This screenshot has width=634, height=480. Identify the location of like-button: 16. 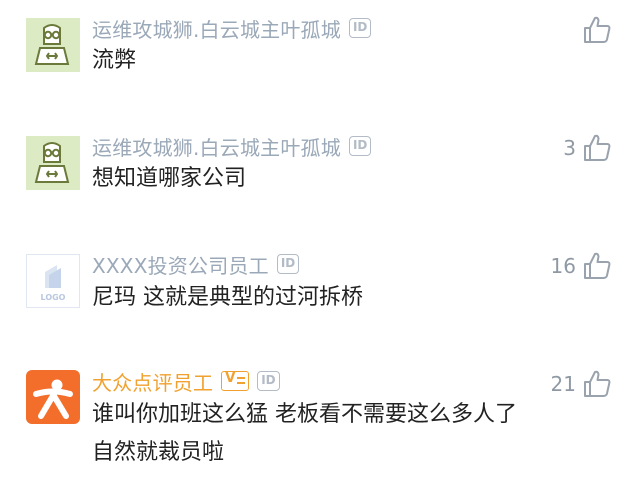
(581, 266).